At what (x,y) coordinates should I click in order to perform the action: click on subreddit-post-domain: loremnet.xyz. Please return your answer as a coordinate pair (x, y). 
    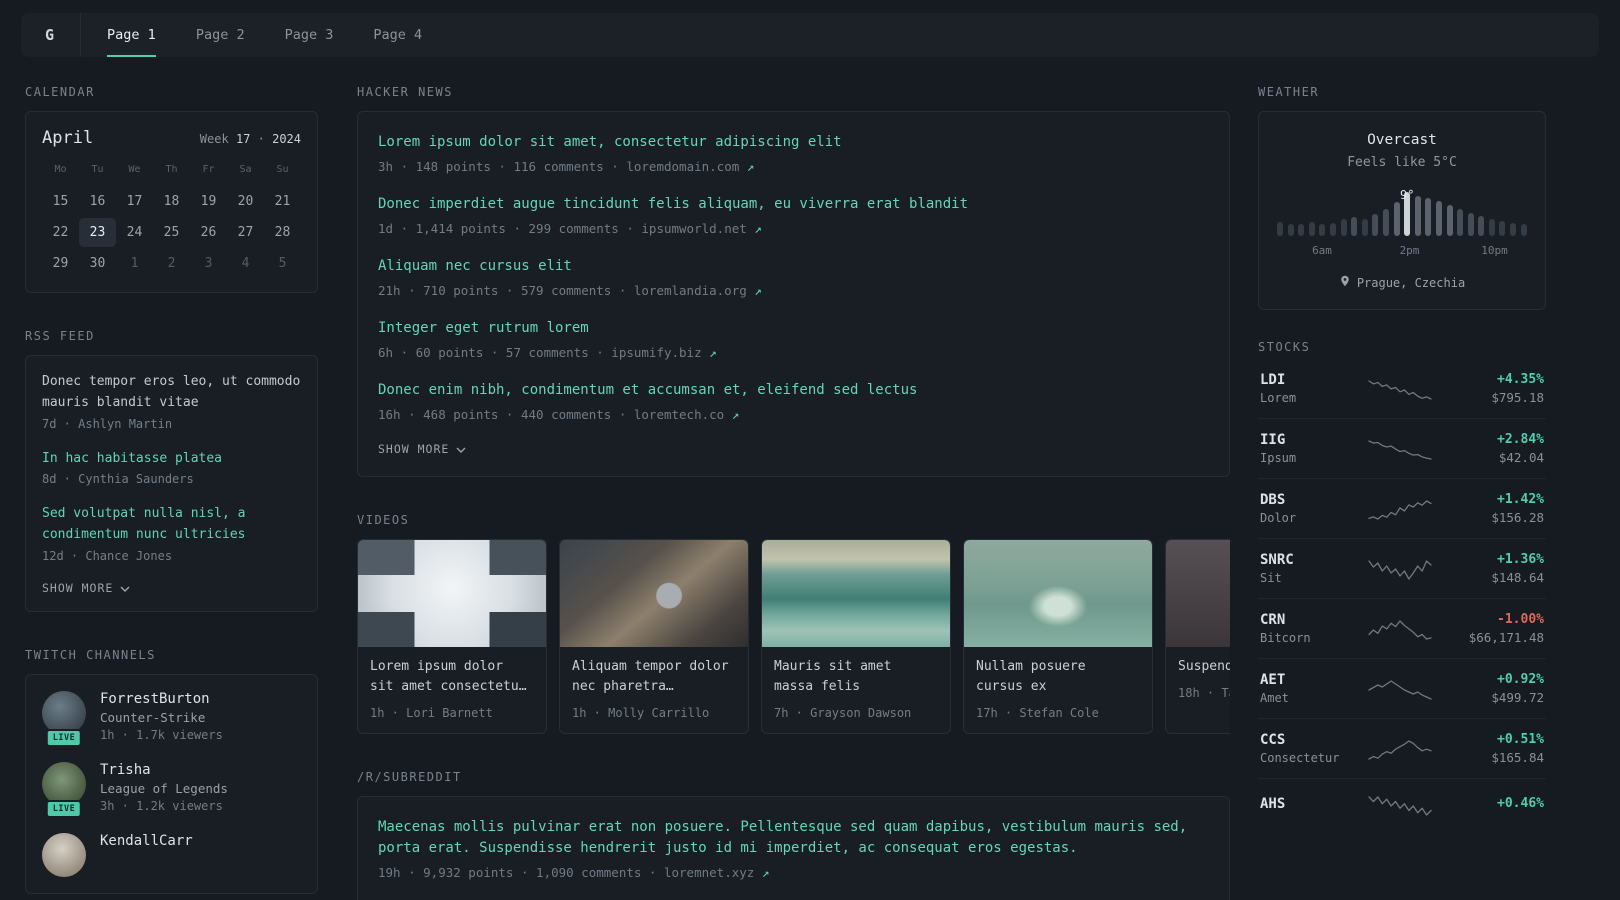
    Looking at the image, I should click on (709, 872).